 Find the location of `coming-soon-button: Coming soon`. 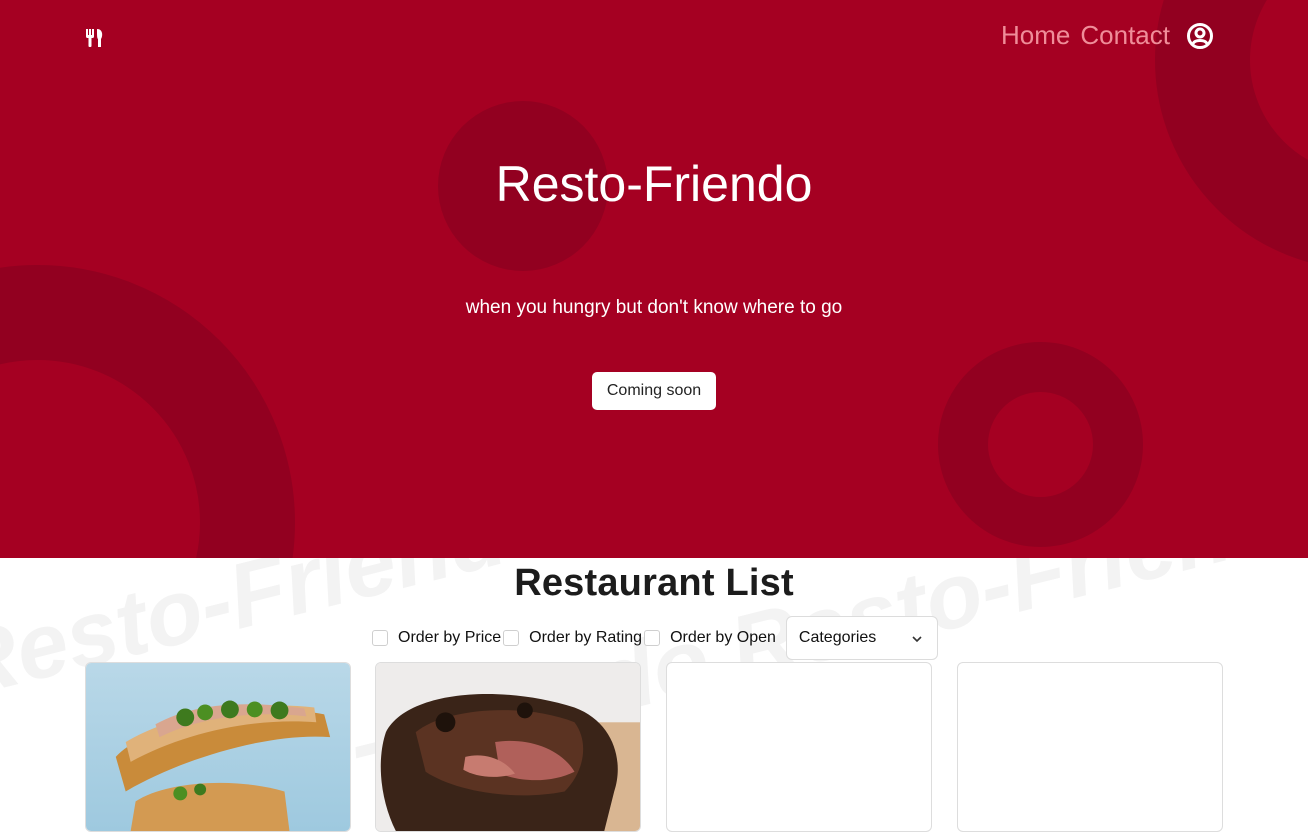

coming-soon-button: Coming soon is located at coordinates (654, 391).